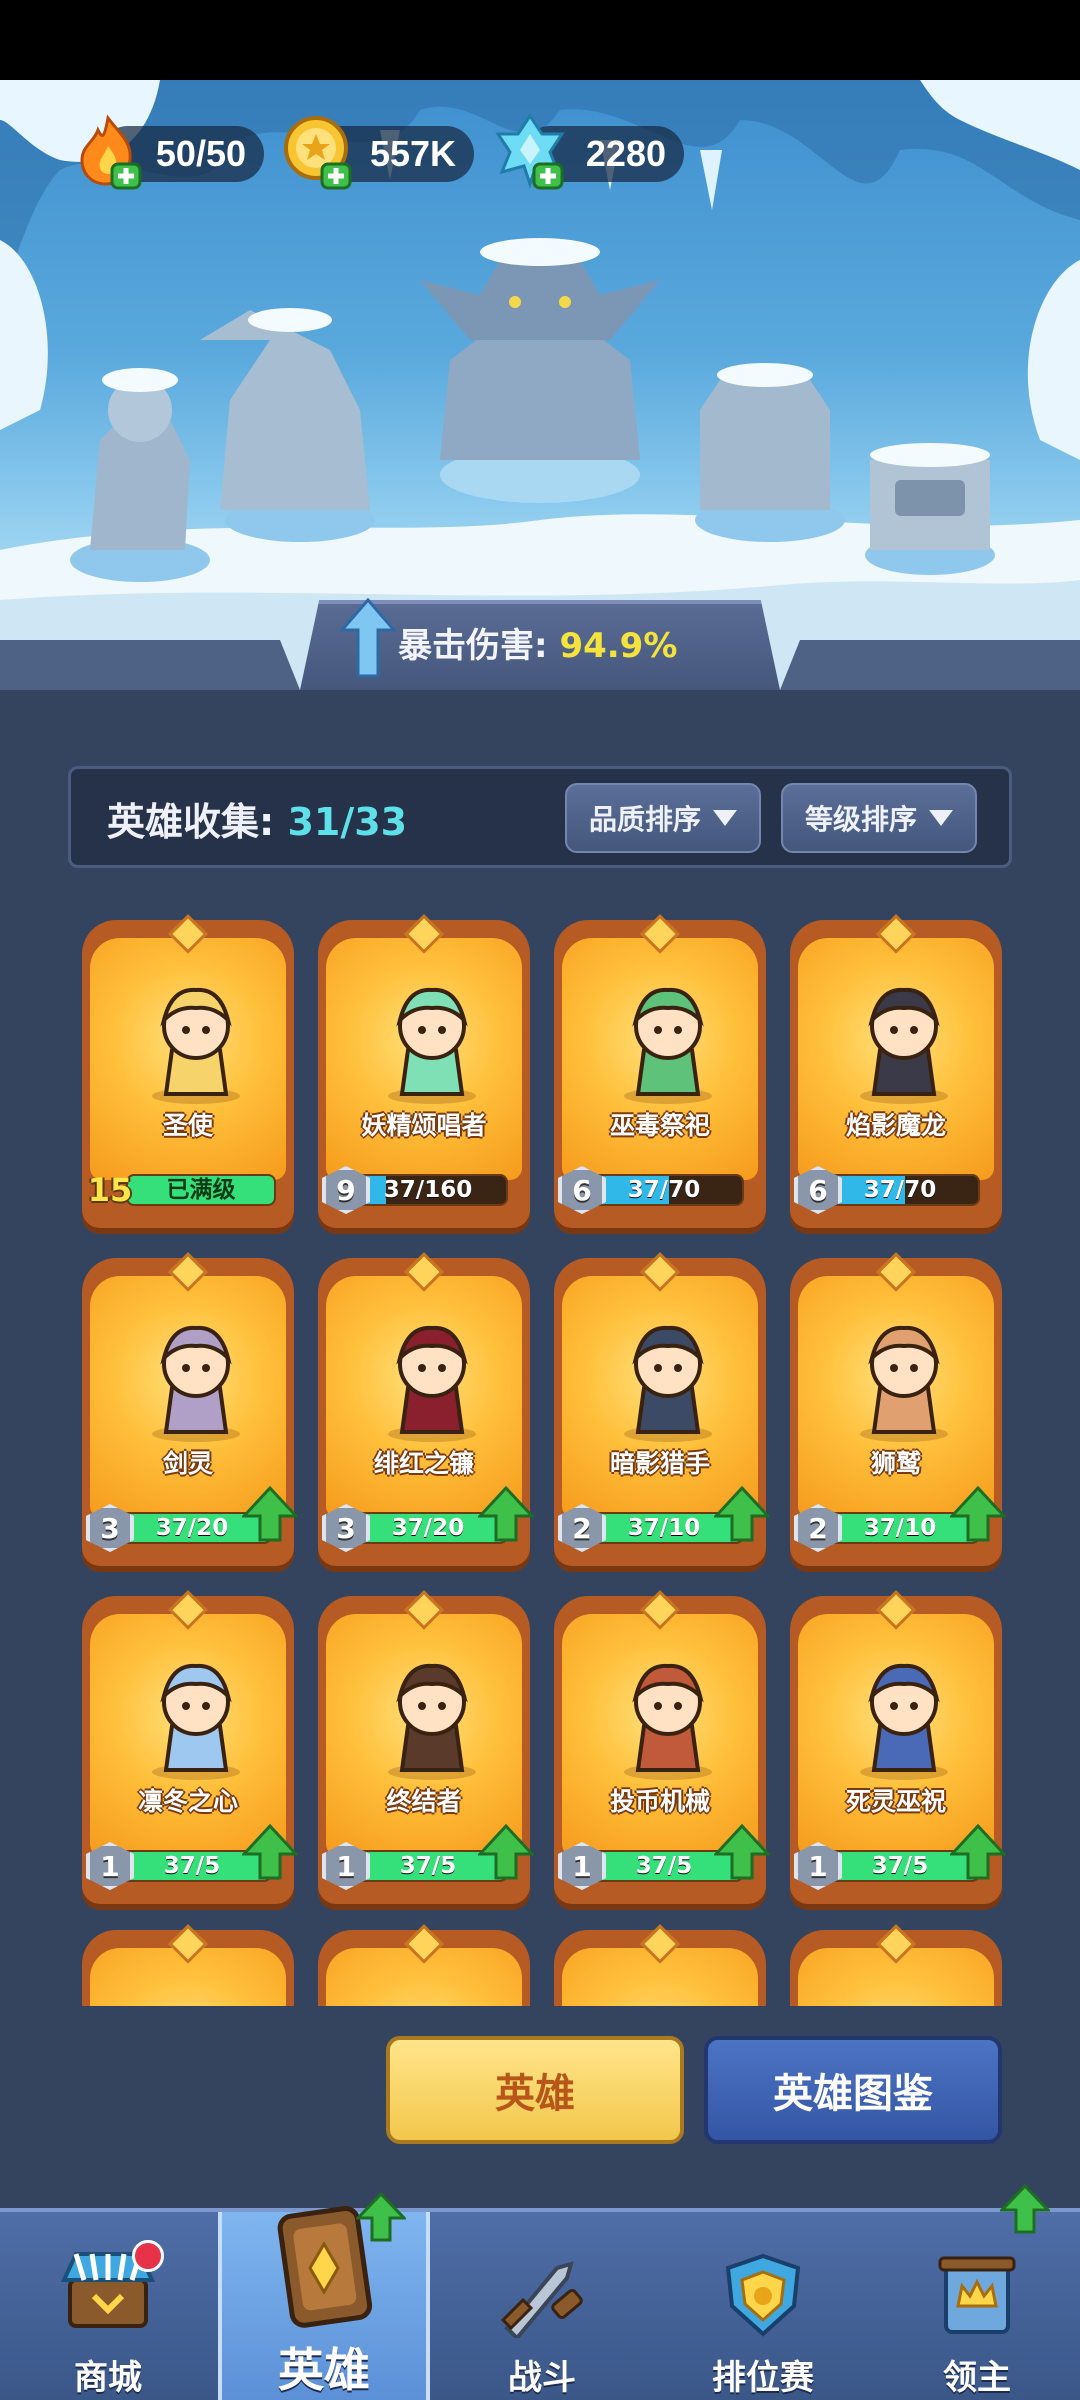 The image size is (1080, 2400). What do you see at coordinates (473, 646) in the screenshot?
I see `crit-damage-label: 暴击伤害:` at bounding box center [473, 646].